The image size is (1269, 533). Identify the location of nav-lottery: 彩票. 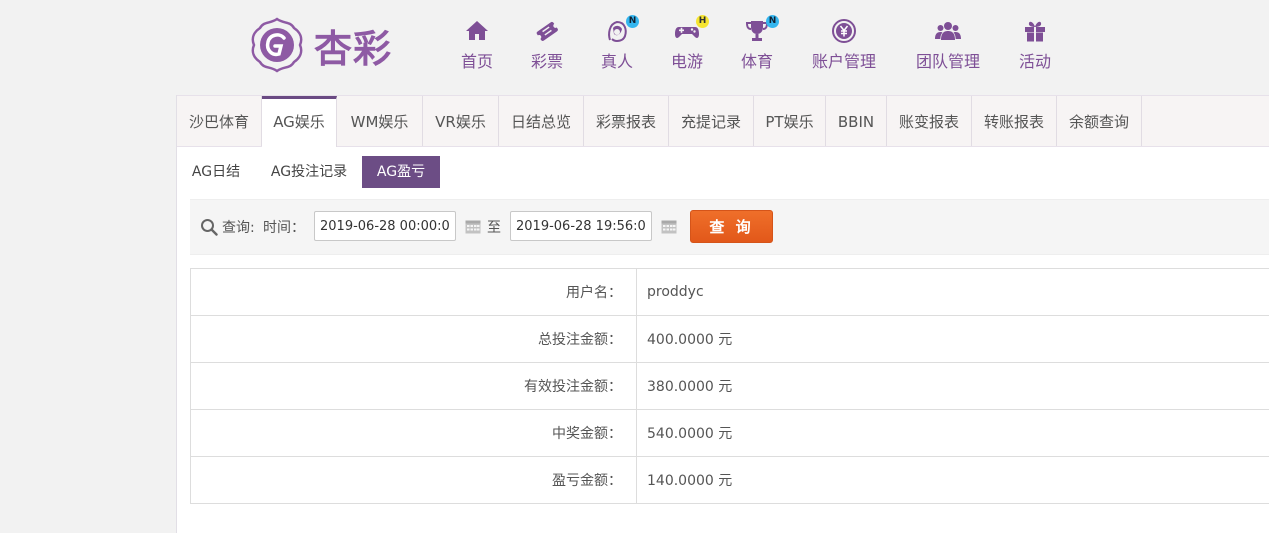
(547, 48).